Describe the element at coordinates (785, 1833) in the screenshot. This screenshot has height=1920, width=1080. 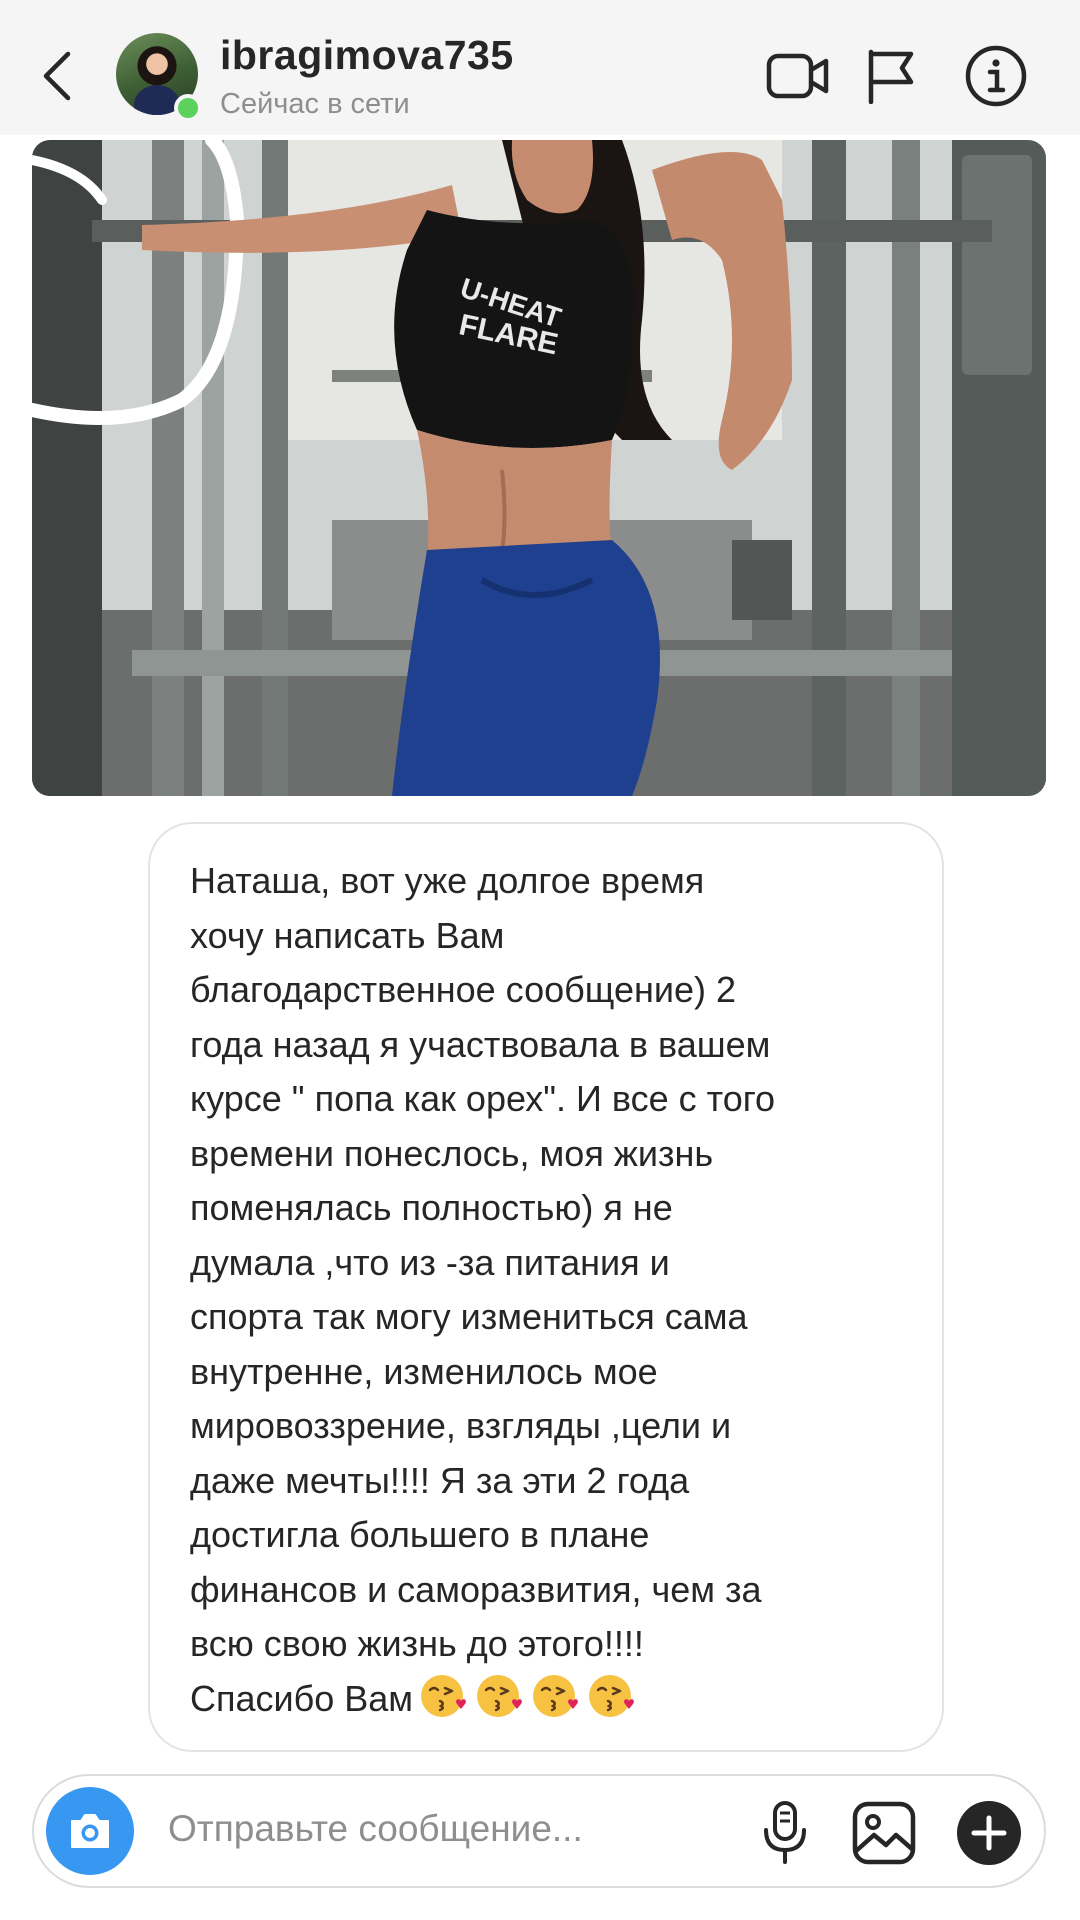
I see `microphone-icon` at that location.